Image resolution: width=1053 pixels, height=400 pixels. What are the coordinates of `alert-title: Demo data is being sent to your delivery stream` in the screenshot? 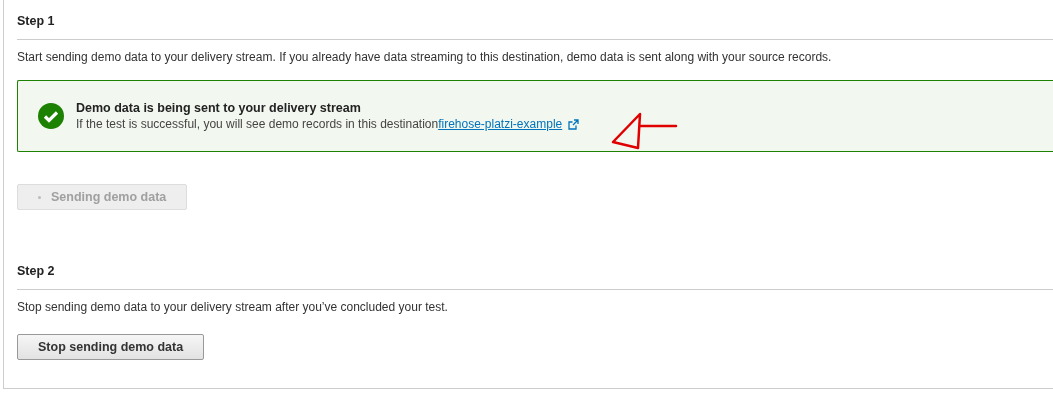 It's located at (219, 108).